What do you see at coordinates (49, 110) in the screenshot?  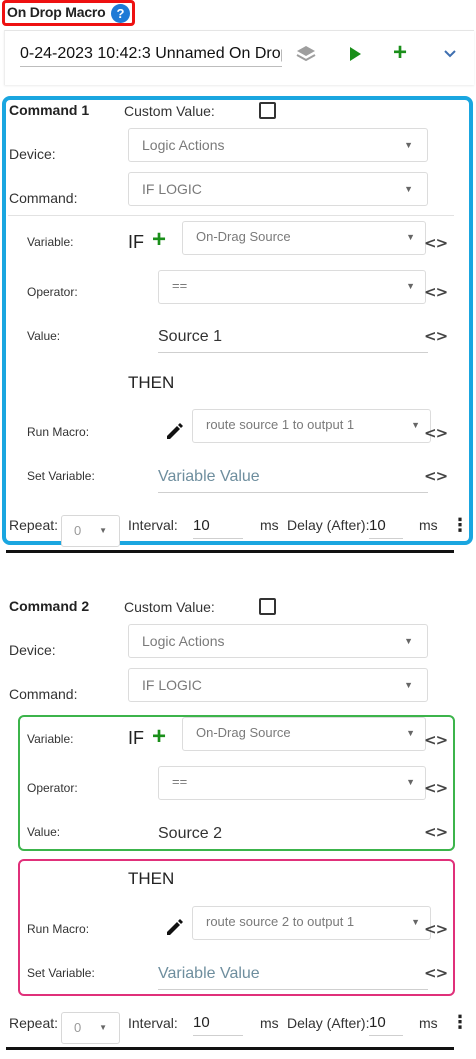 I see `command-title: Command 1` at bounding box center [49, 110].